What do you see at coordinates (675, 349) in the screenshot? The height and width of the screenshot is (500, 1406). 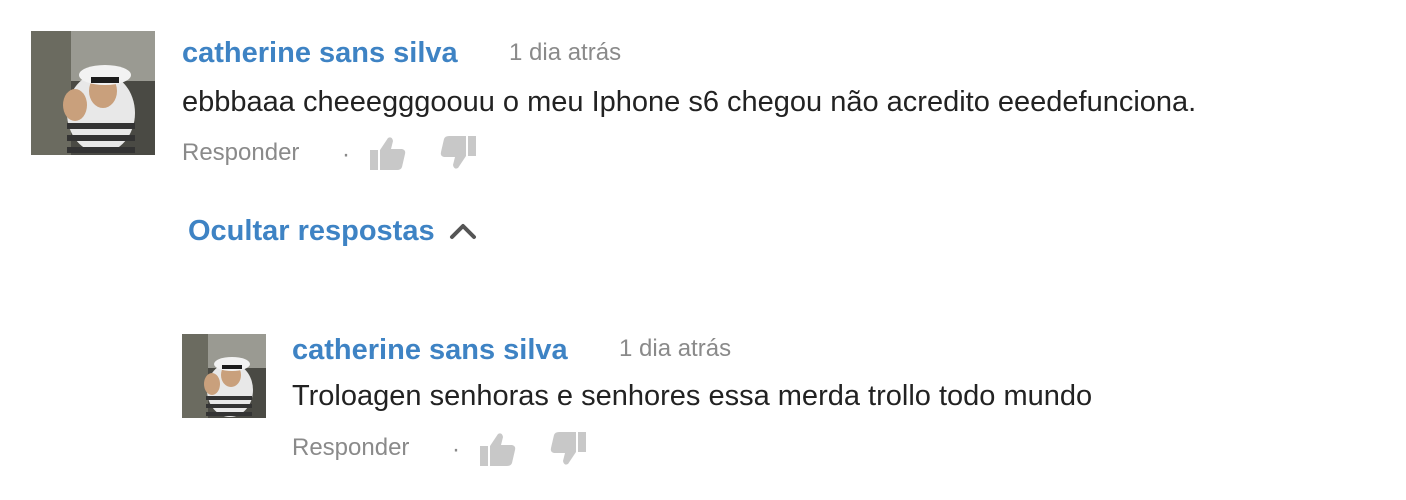 I see `reply-timestamp: 1 dia atrás` at bounding box center [675, 349].